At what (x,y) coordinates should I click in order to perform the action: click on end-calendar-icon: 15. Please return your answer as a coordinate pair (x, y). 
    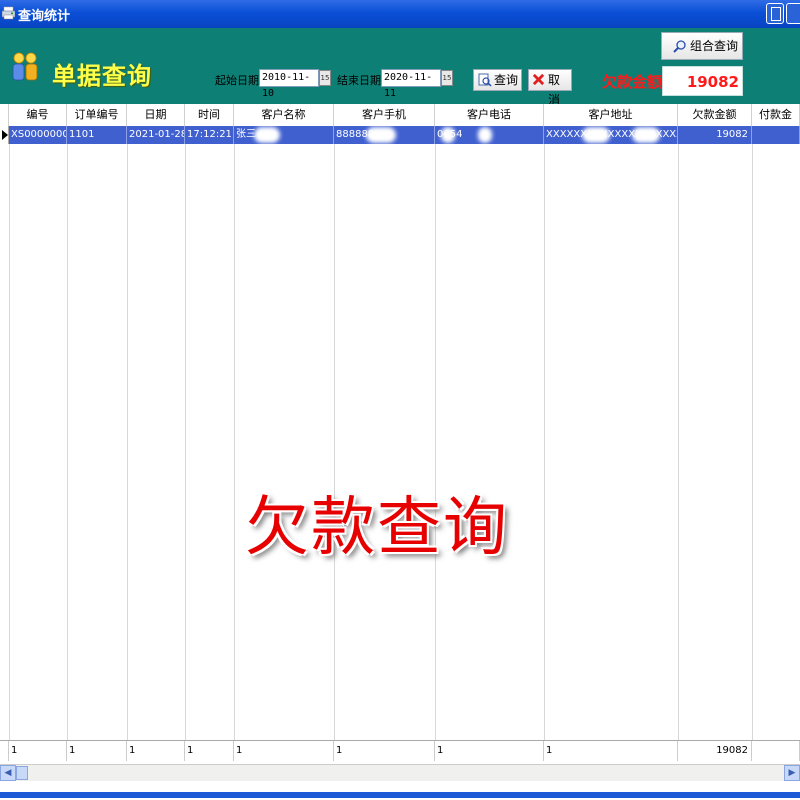
    Looking at the image, I should click on (447, 78).